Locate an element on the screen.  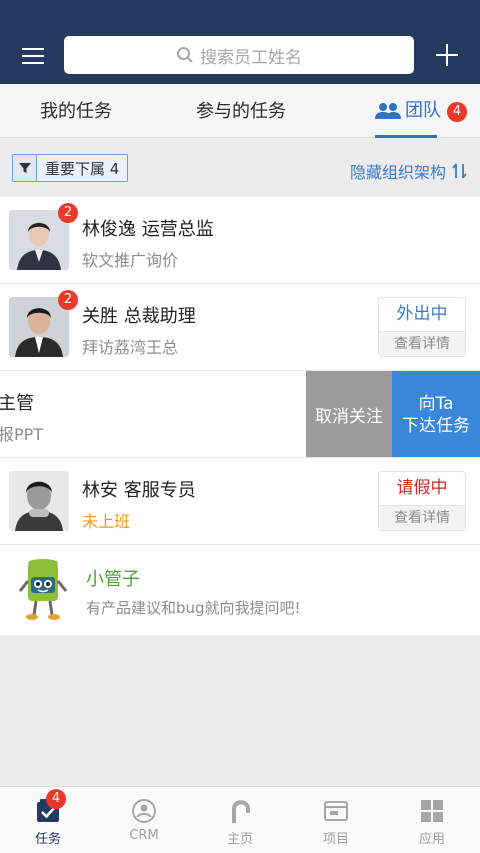
member-task: 未上班 is located at coordinates (106, 521).